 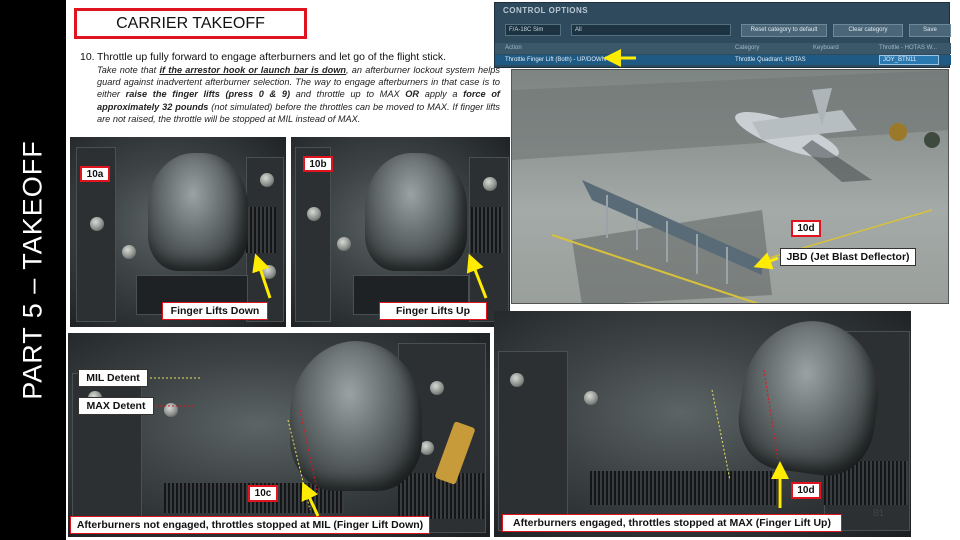 What do you see at coordinates (263, 493) in the screenshot?
I see `panel-tag-10c: 10c` at bounding box center [263, 493].